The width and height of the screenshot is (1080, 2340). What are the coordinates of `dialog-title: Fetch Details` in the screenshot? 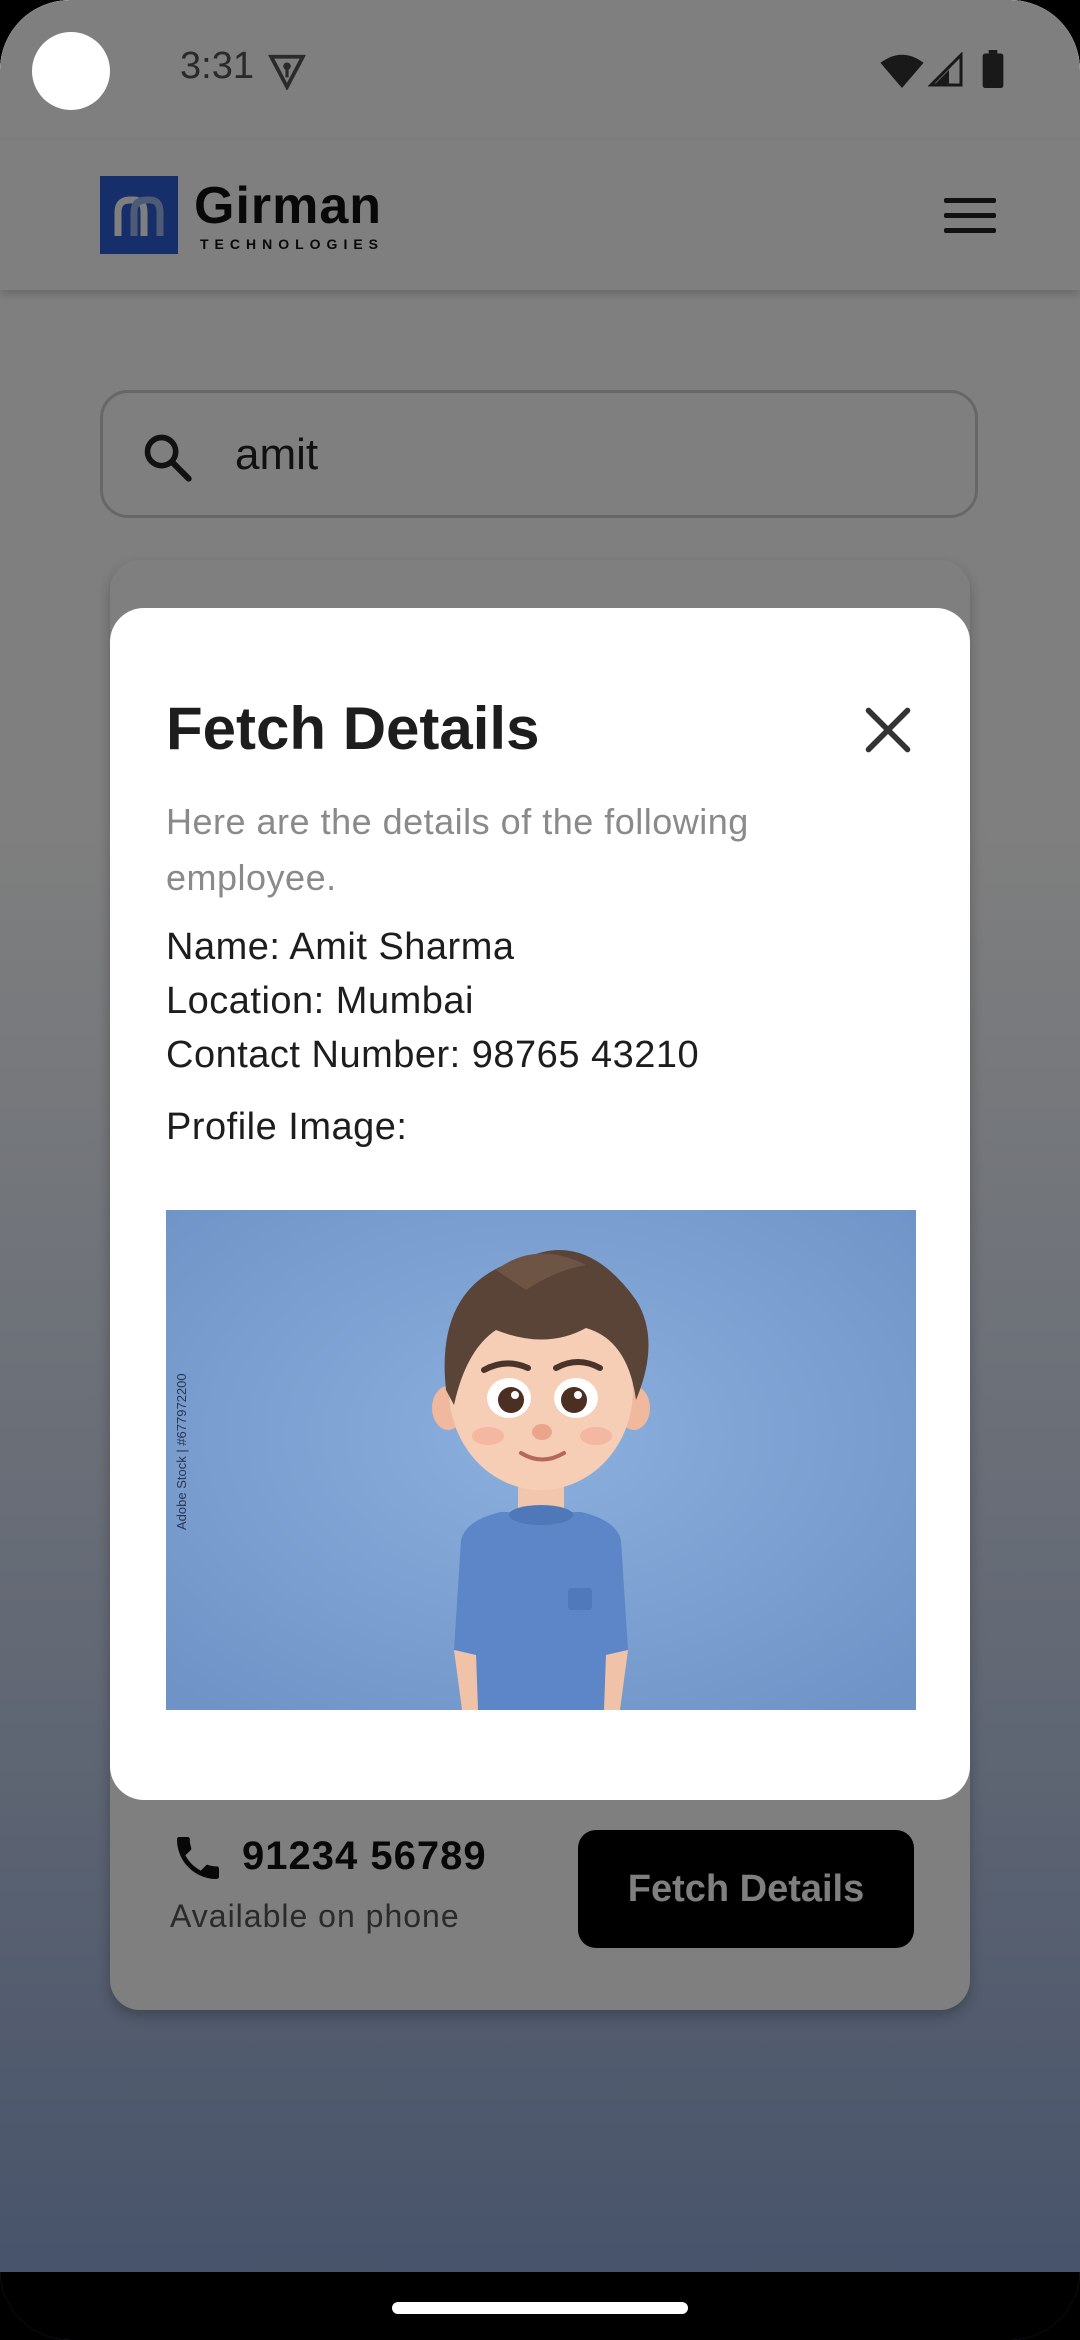 It's located at (353, 728).